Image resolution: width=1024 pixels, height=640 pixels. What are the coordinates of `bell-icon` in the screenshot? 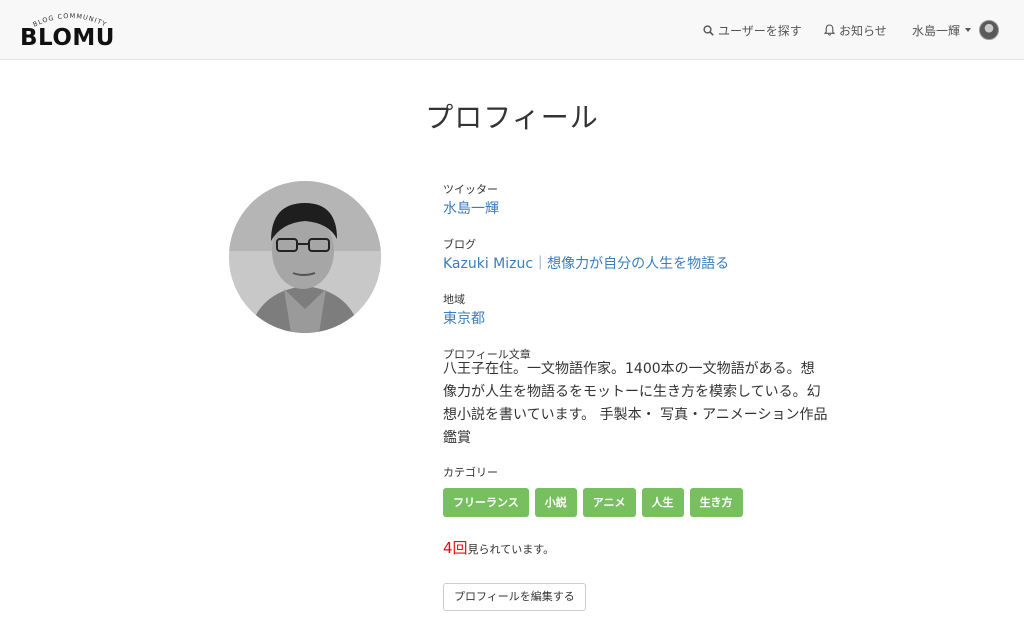 It's located at (829, 30).